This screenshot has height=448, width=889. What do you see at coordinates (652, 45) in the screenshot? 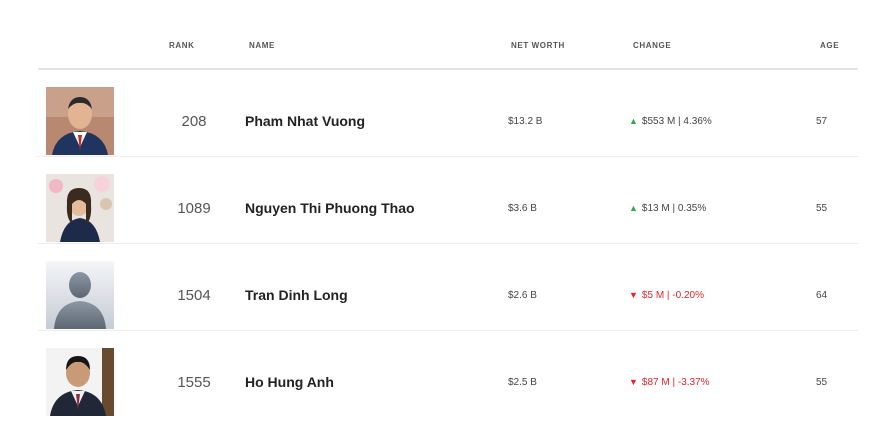
I see `header-change: CHANGE` at bounding box center [652, 45].